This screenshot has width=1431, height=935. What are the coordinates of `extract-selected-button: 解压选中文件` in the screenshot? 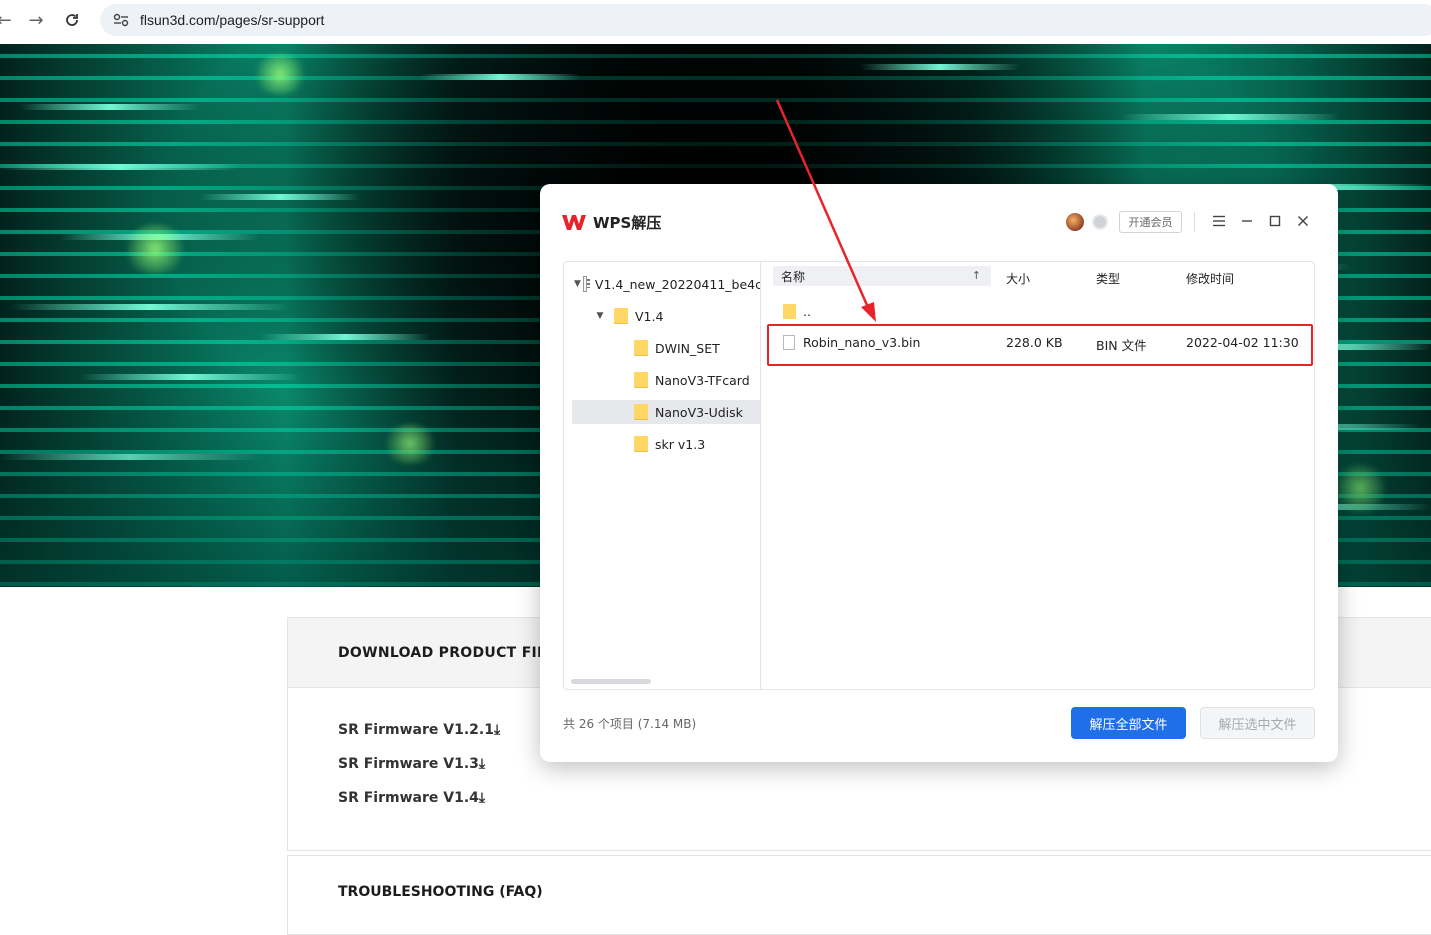 It's located at (1257, 723).